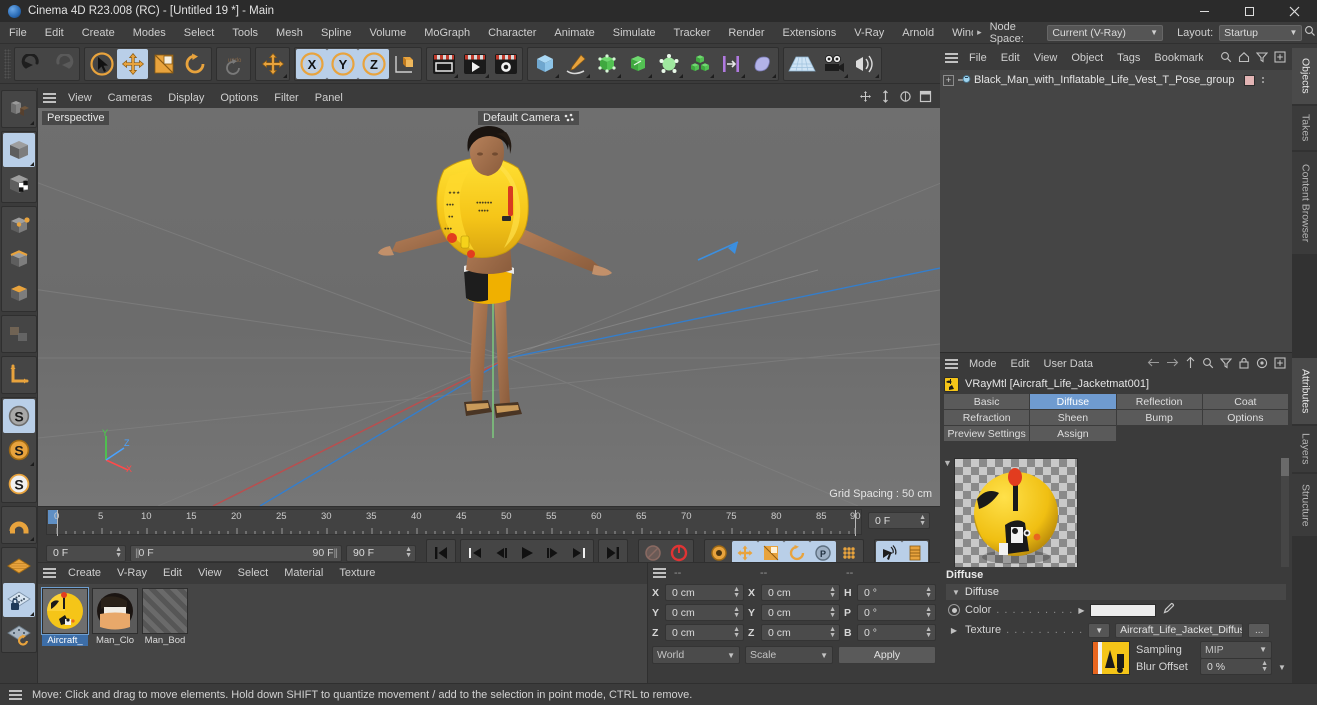 Image resolution: width=1317 pixels, height=705 pixels. What do you see at coordinates (896, 632) in the screenshot?
I see `rotation-b-field: 0 ° ▲ ▼` at bounding box center [896, 632].